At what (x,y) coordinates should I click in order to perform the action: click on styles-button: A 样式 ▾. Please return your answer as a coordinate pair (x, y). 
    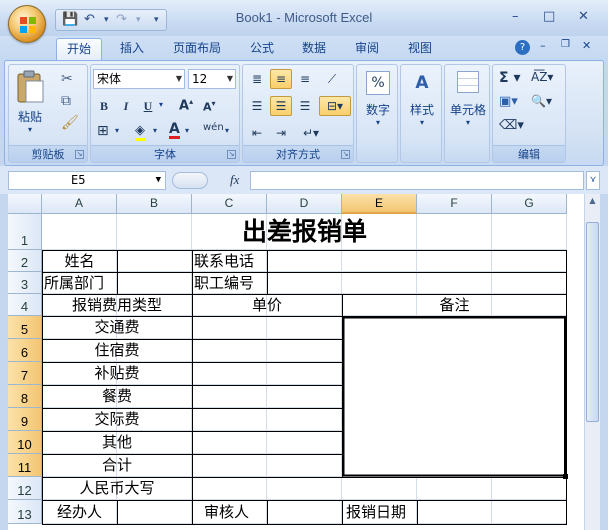
    Looking at the image, I should click on (422, 99).